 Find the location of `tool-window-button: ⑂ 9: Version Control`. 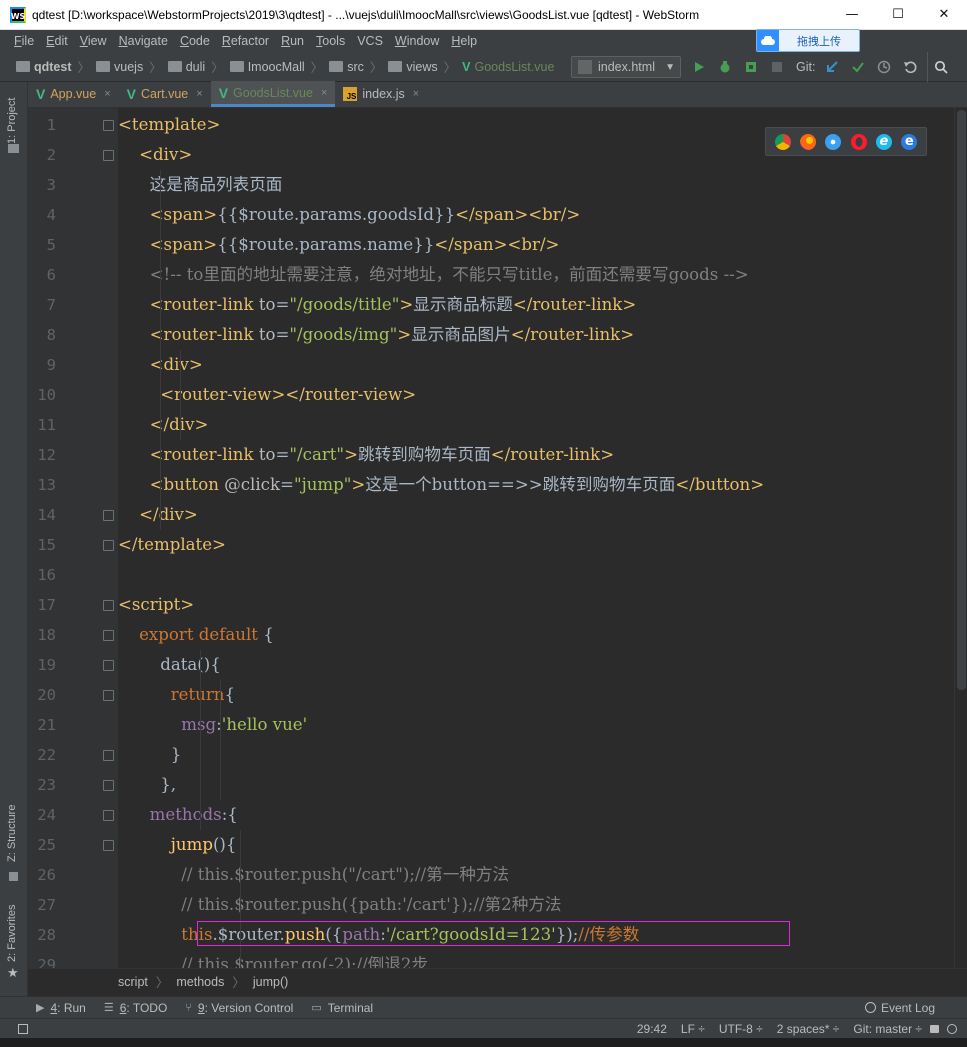

tool-window-button: ⑂ 9: Version Control is located at coordinates (239, 1008).